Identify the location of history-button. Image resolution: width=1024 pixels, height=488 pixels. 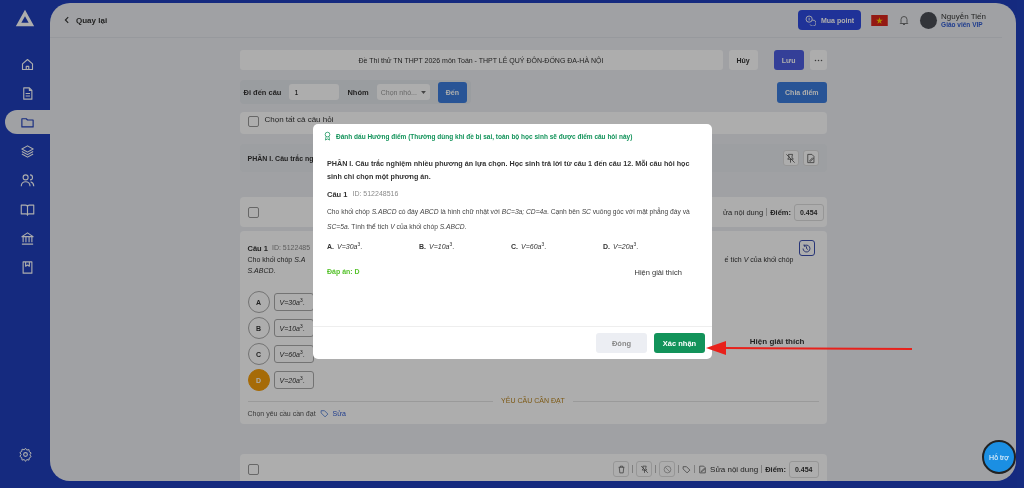
(806, 248).